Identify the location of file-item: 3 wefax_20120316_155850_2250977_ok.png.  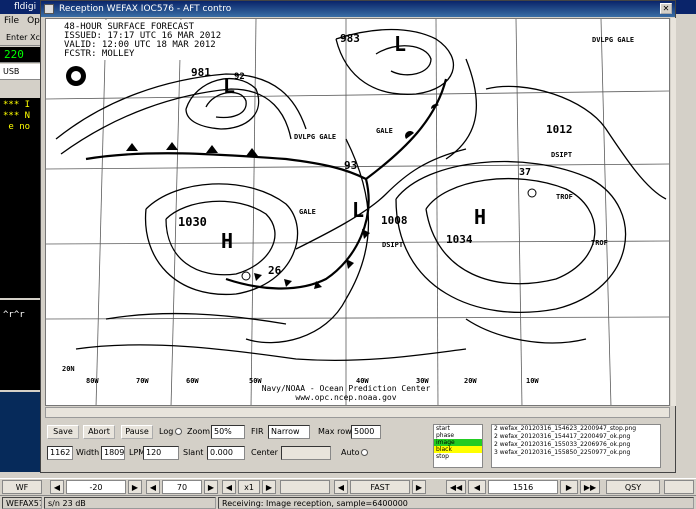
(576, 453).